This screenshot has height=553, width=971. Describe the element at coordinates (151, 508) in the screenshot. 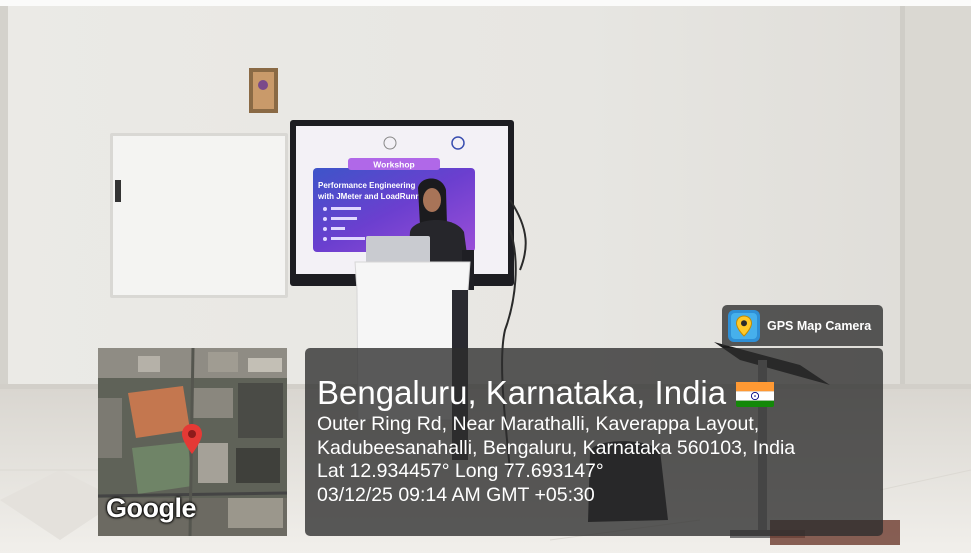

I see `google-logo: Google` at that location.